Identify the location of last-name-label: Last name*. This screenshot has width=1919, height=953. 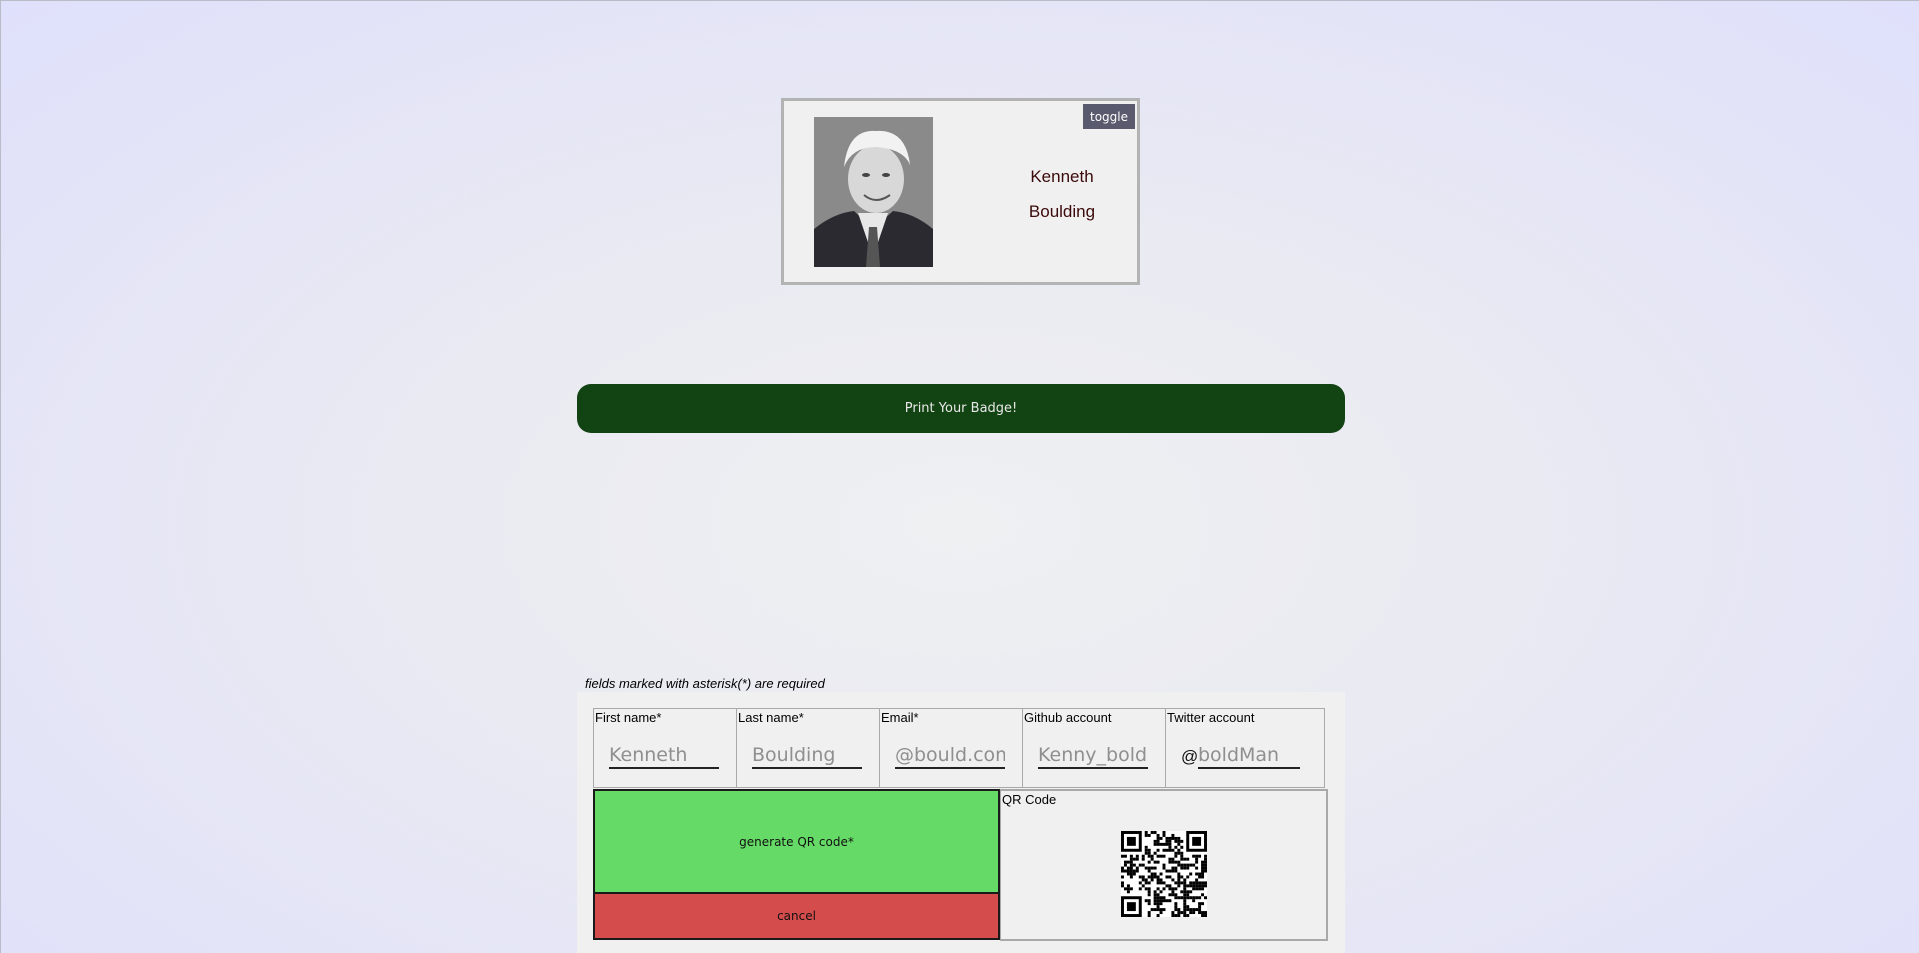
(771, 717).